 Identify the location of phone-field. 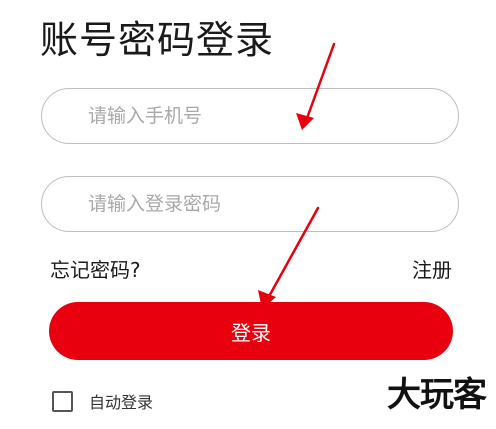
(250, 116).